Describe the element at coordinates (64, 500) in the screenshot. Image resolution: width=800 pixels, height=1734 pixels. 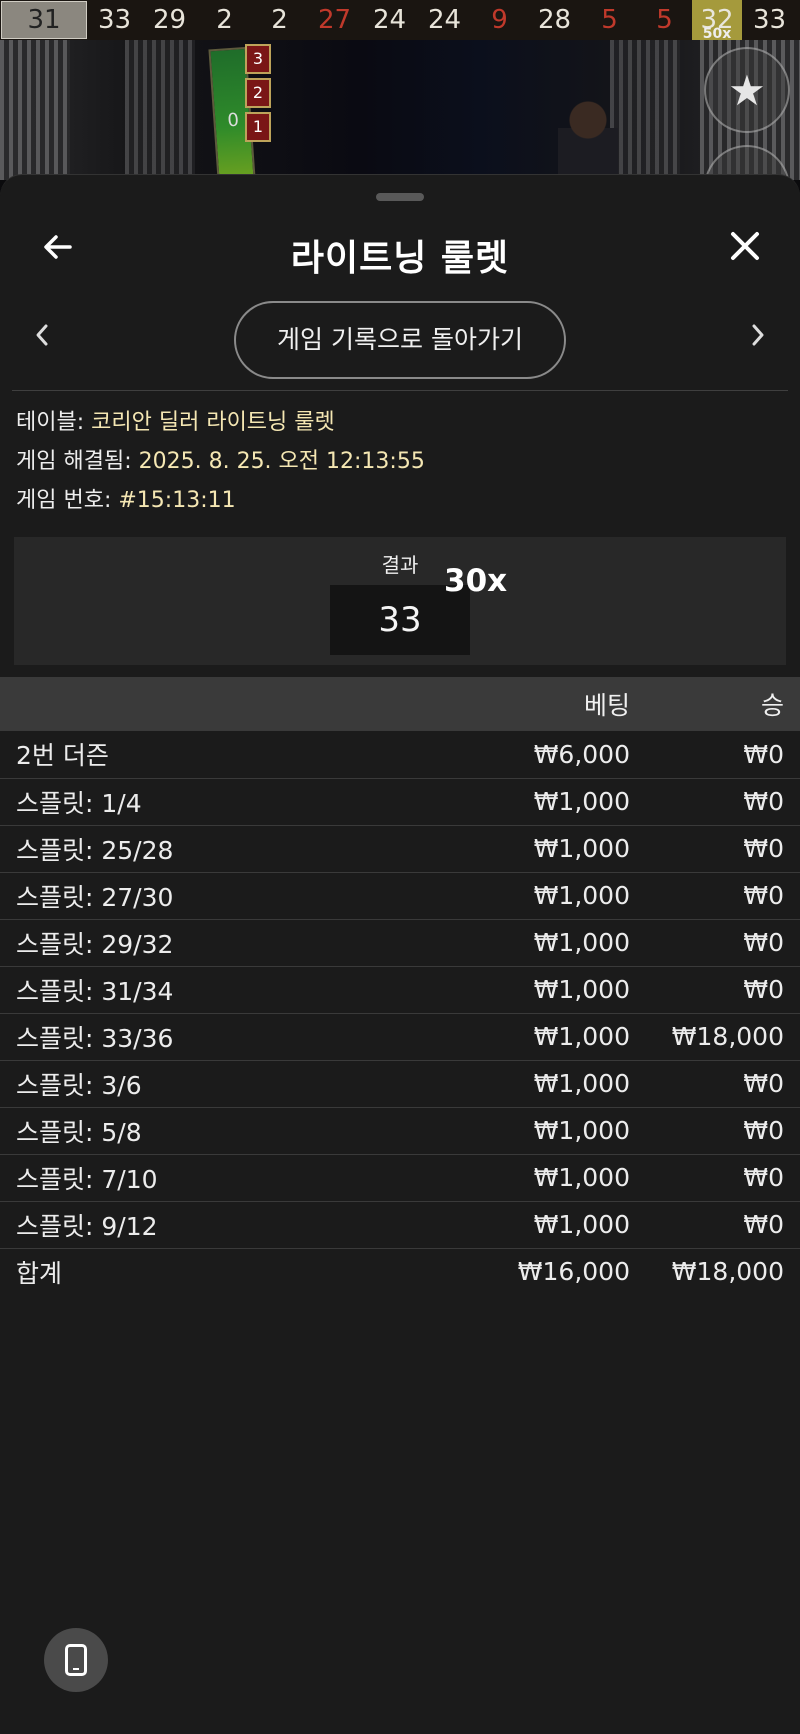
I see `game-number-label: 게임 번호:` at that location.